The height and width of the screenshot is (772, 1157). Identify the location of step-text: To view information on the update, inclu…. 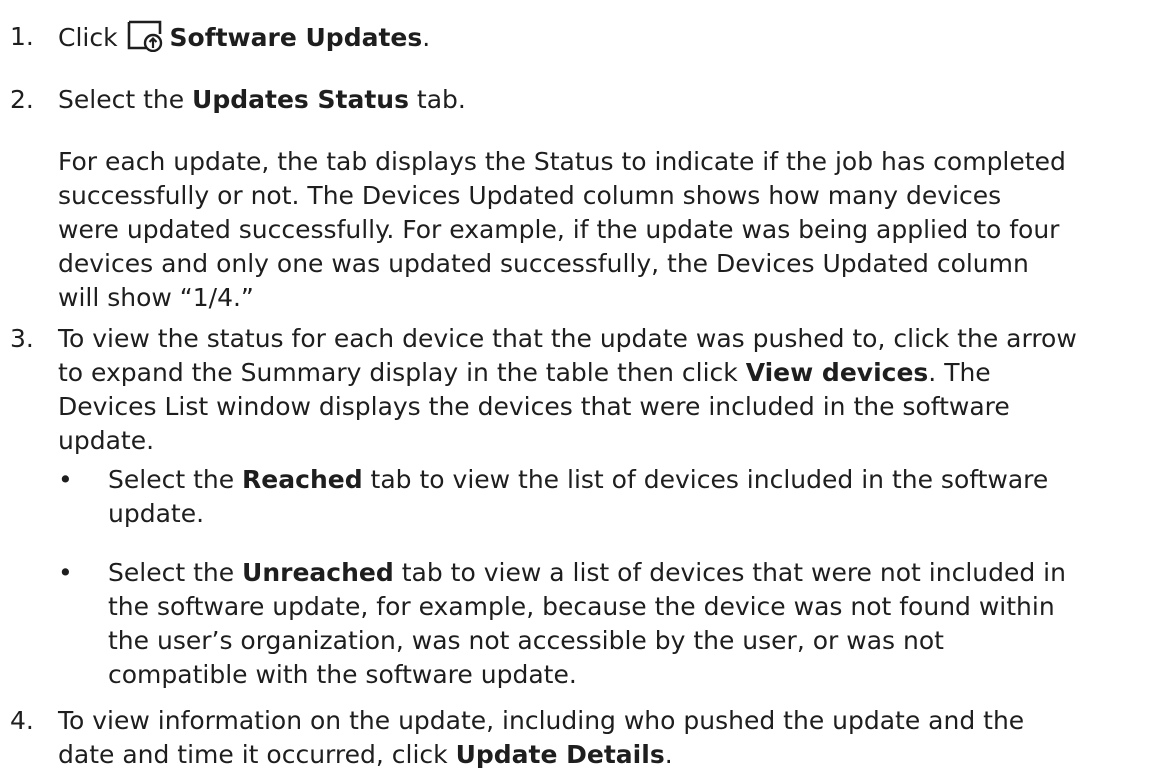
(605, 738).